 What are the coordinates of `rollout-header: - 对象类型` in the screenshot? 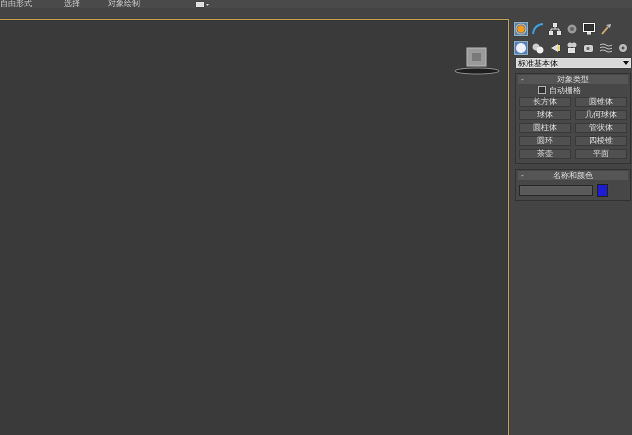 It's located at (573, 79).